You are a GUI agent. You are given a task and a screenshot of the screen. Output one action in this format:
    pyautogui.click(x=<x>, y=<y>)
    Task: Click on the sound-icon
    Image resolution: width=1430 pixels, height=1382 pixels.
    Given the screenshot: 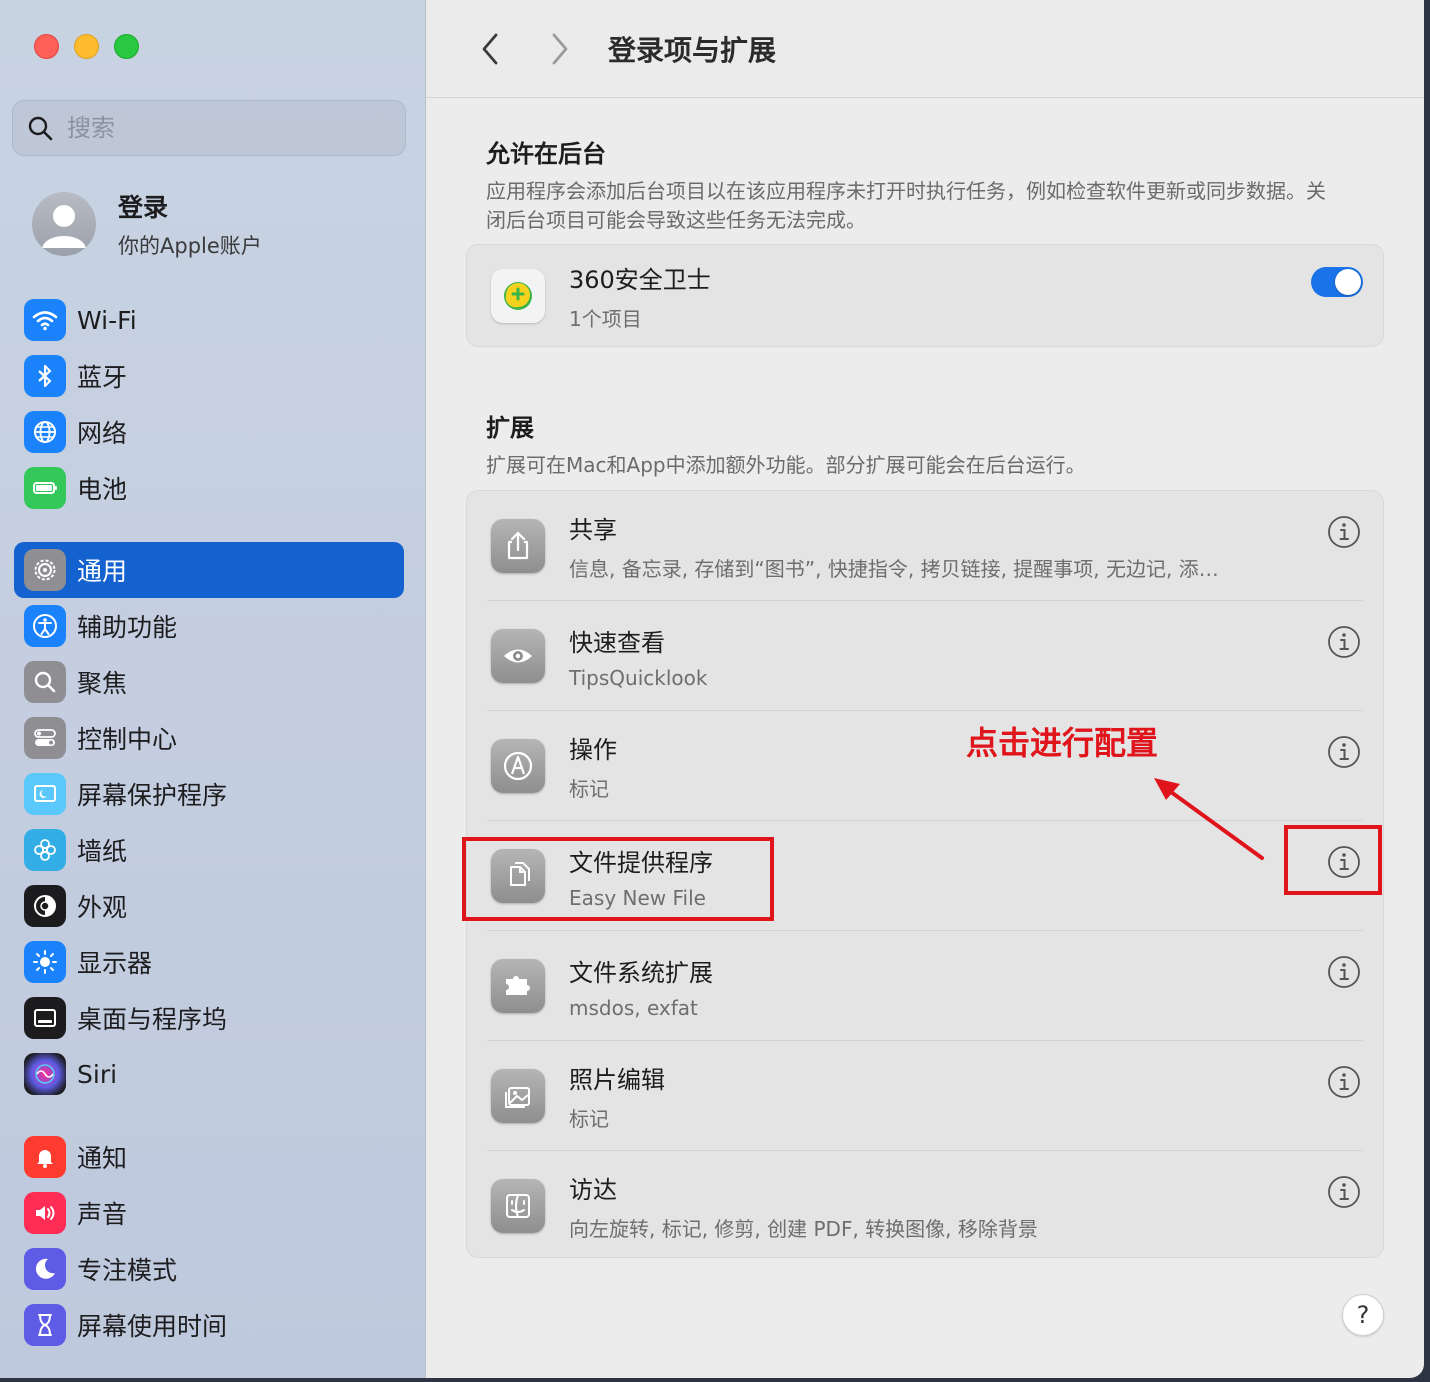 What is the action you would take?
    pyautogui.click(x=45, y=1213)
    